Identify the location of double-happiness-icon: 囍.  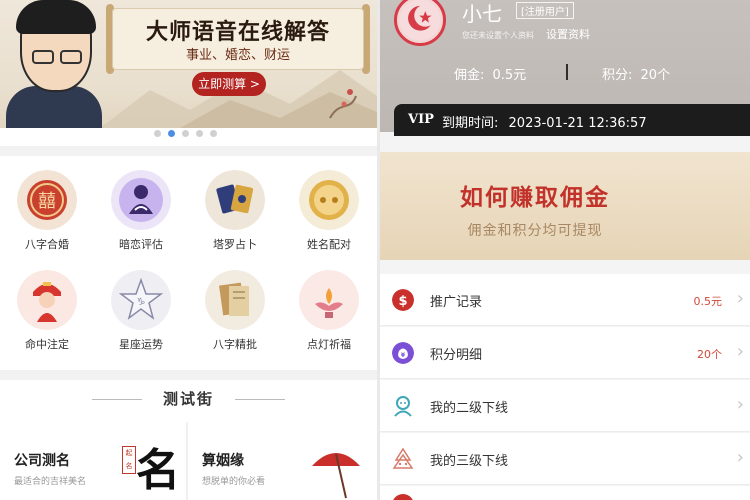
(47, 200).